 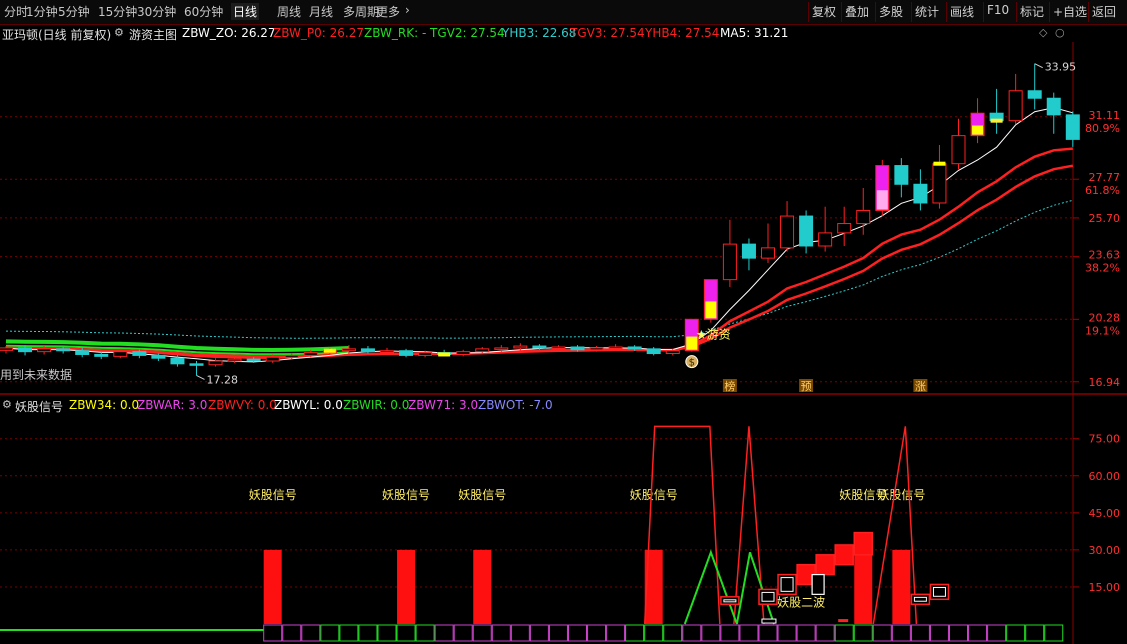 I want to click on low-pointer, so click(x=200, y=377).